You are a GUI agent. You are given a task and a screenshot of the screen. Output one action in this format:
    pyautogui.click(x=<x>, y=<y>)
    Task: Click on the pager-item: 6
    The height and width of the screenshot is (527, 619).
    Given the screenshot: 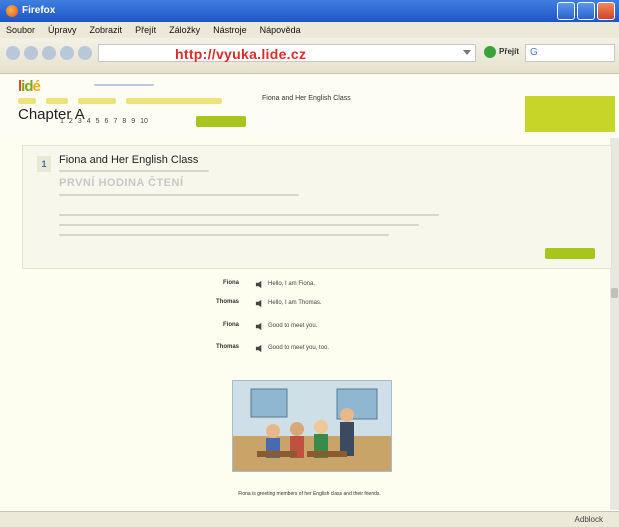 What is the action you would take?
    pyautogui.click(x=107, y=121)
    